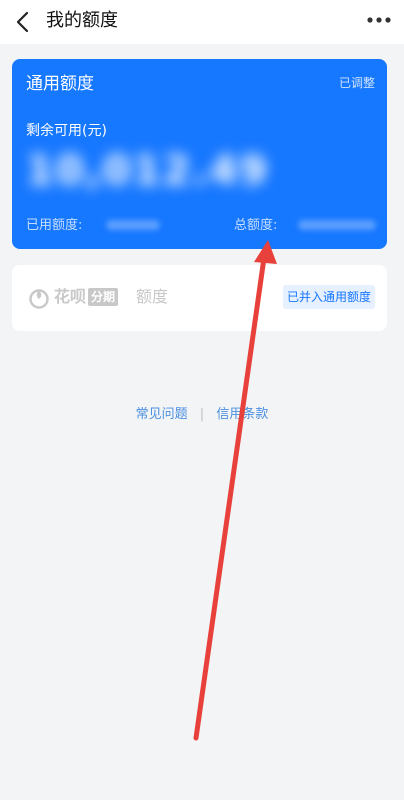 This screenshot has height=800, width=404. I want to click on back-arrow-icon, so click(24, 22).